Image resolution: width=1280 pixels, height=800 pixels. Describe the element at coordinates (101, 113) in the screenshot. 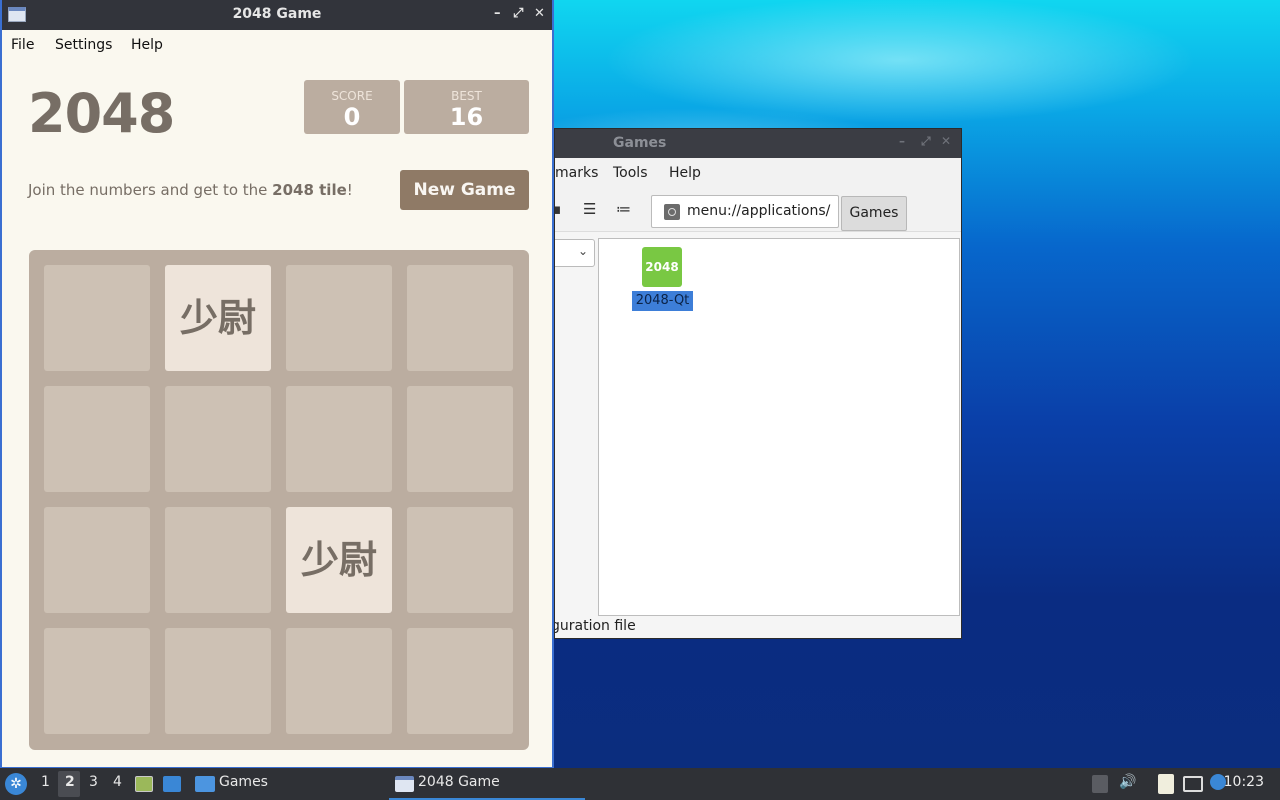

I see `game-title: 2048` at that location.